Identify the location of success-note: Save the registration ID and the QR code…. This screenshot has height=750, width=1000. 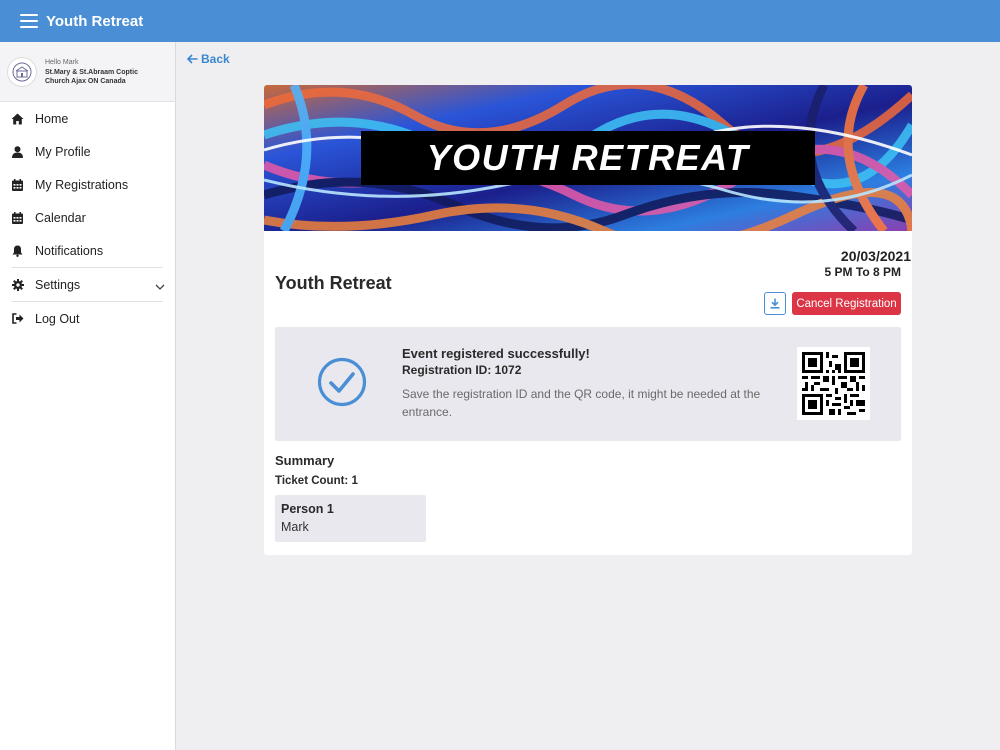
(581, 403).